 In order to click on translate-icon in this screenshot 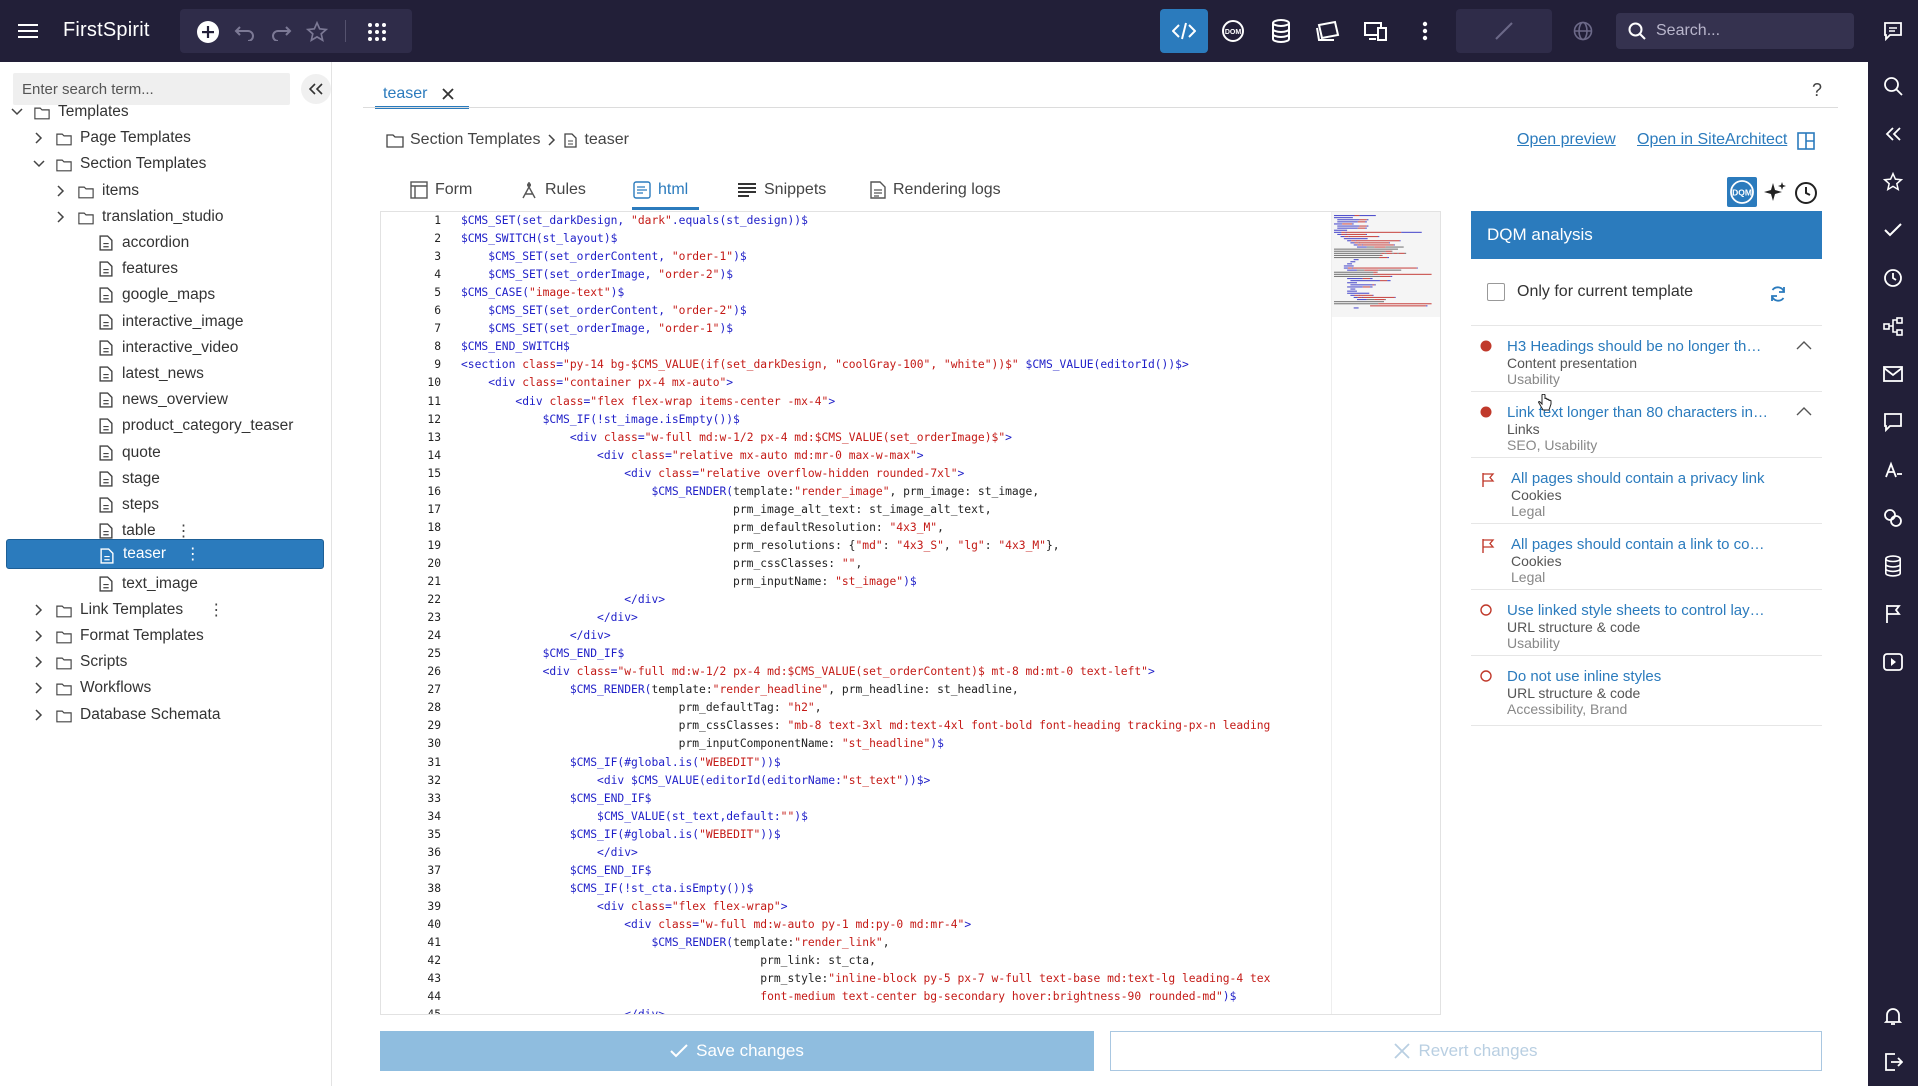, I will do `click(1893, 470)`.